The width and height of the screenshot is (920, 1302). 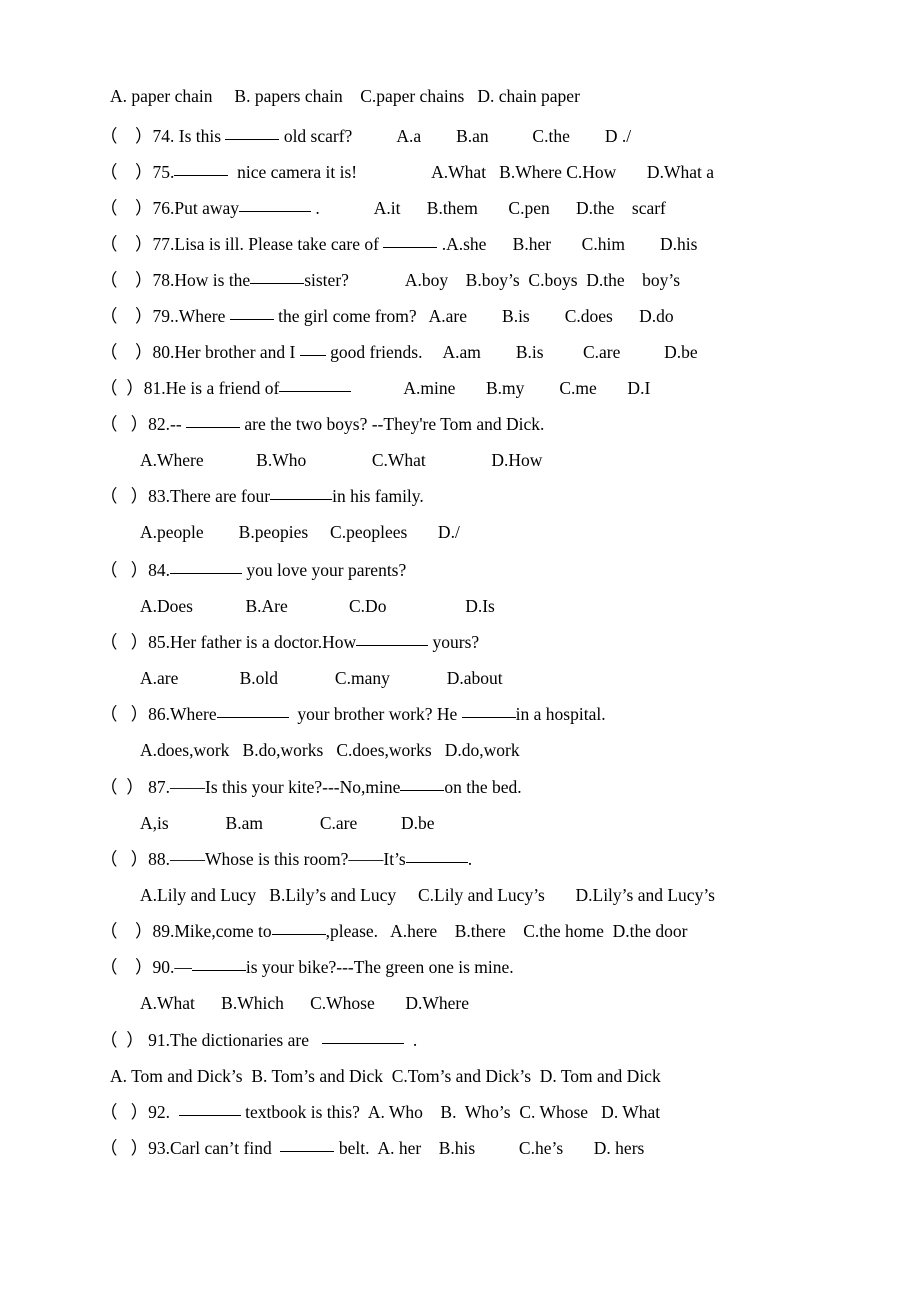 I want to click on question-number: 82., so click(x=159, y=424).